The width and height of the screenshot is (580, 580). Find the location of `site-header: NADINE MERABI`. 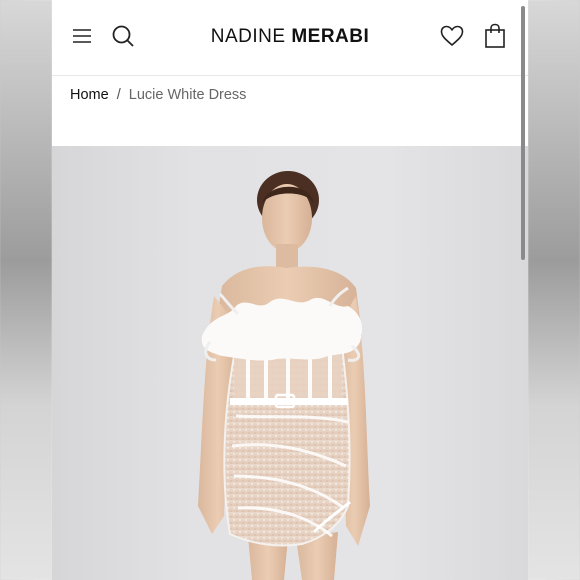

site-header: NADINE MERABI is located at coordinates (290, 38).